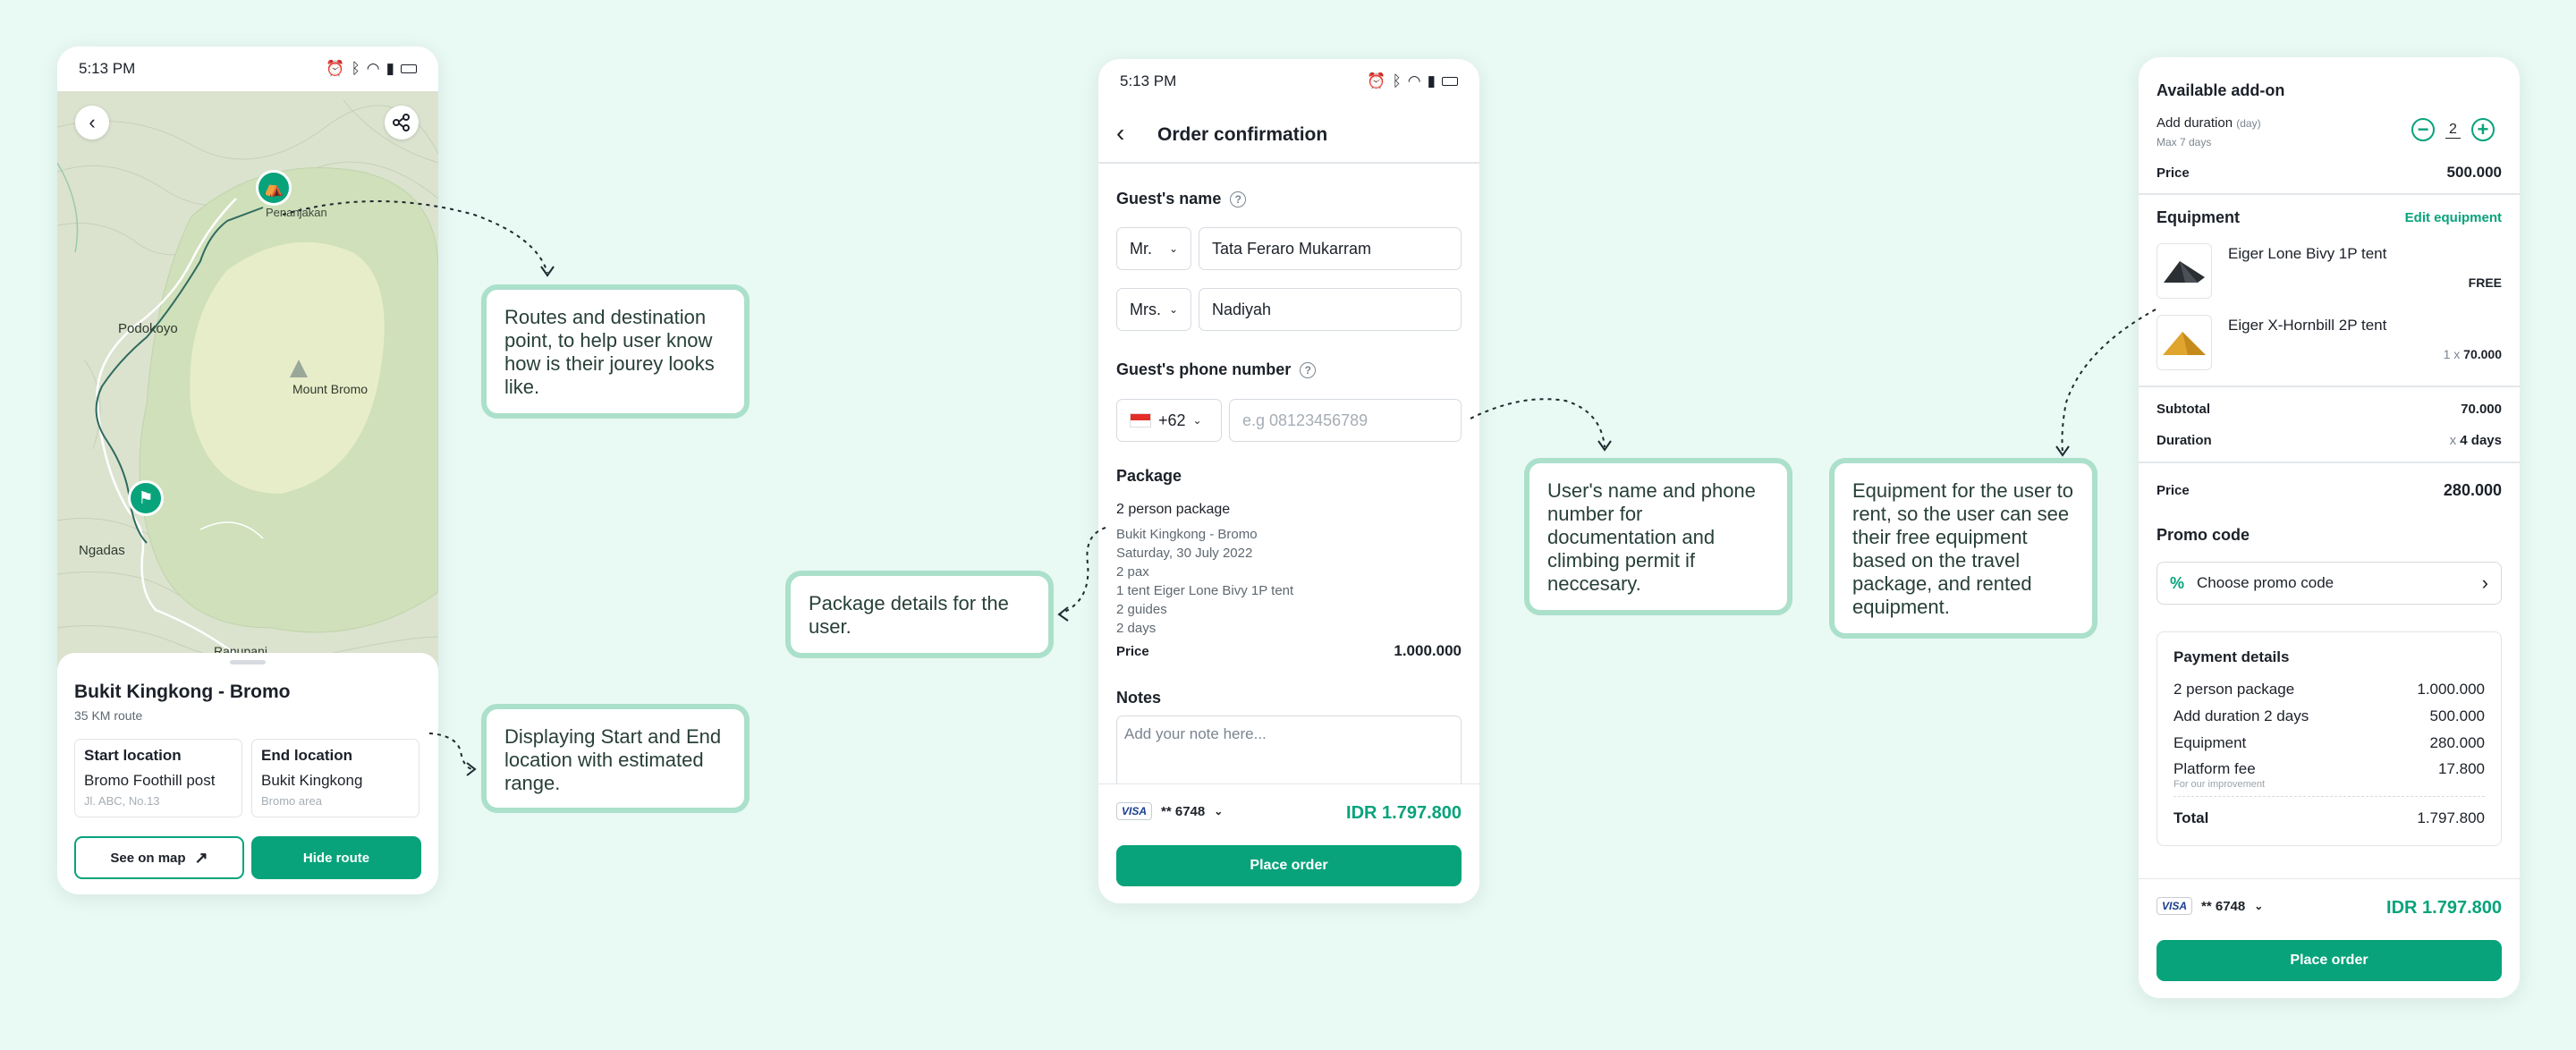 The height and width of the screenshot is (1050, 2576). Describe the element at coordinates (450, 751) in the screenshot. I see `connector-locations` at that location.